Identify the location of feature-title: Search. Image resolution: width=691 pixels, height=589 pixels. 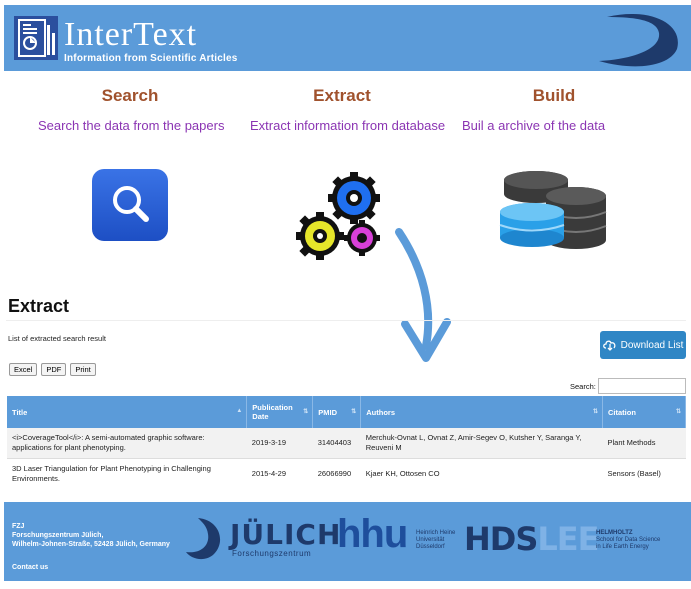
(130, 95).